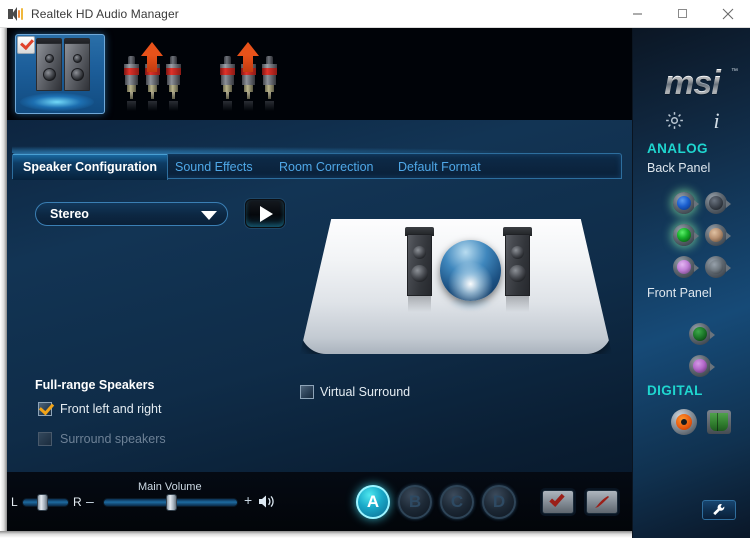  Describe the element at coordinates (702, 334) in the screenshot. I see `front-headphone-jack-green` at that location.